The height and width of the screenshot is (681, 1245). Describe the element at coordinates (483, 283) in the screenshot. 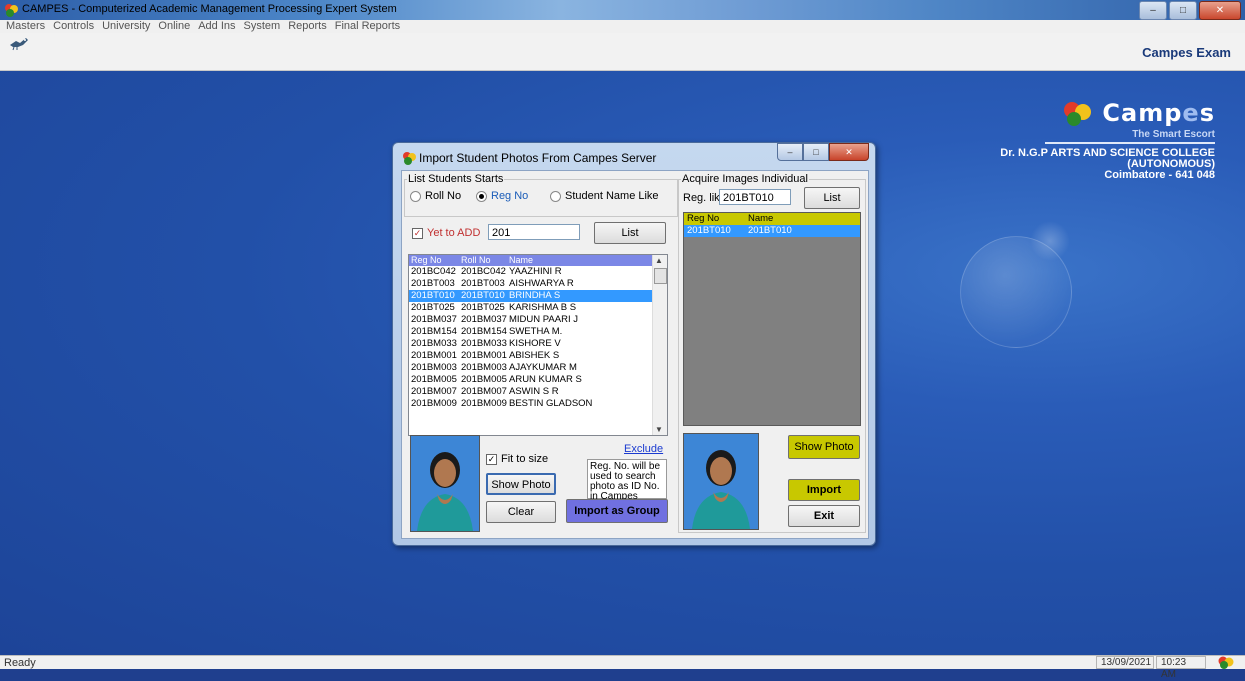

I see `cell-roll-no: 201BT003` at that location.